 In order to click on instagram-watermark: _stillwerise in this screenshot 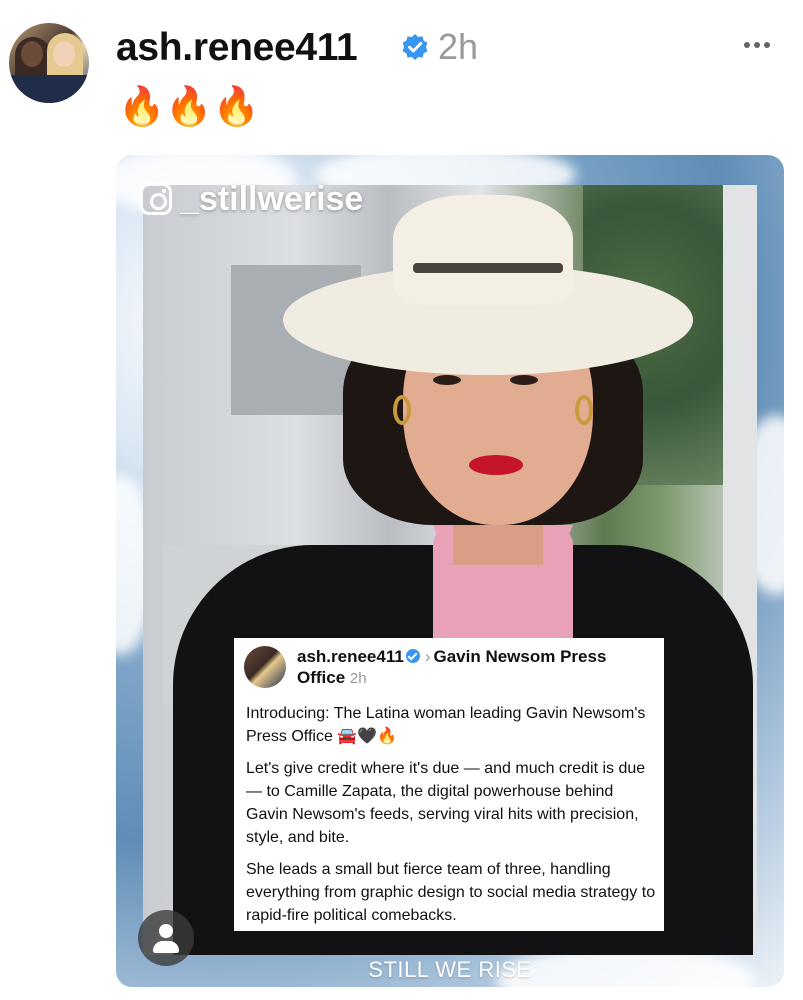, I will do `click(251, 199)`.